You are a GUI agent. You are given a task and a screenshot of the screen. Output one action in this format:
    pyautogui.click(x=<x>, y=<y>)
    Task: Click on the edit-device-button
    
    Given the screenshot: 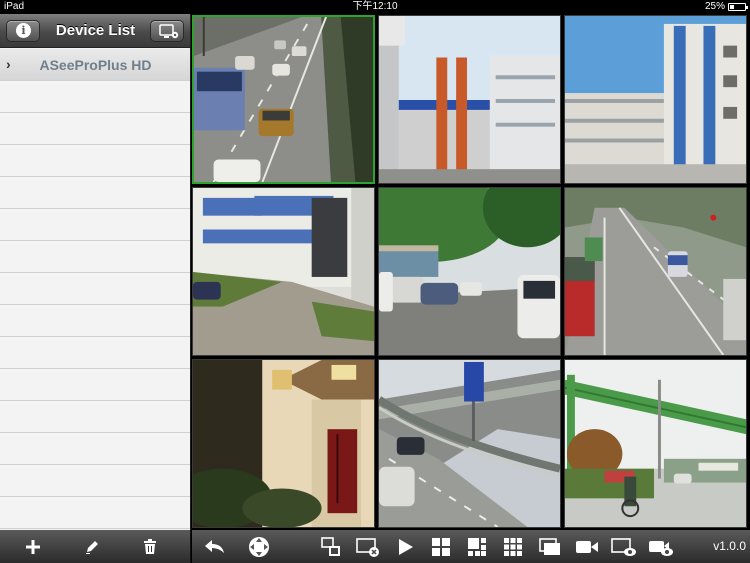 What is the action you would take?
    pyautogui.click(x=92, y=546)
    